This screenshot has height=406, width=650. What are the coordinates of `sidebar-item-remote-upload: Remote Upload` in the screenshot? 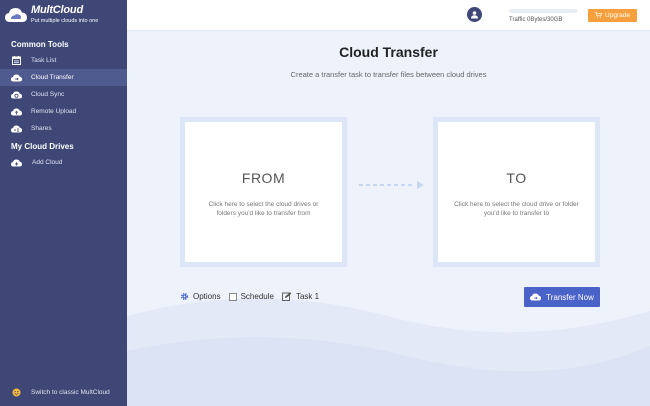 It's located at (63, 111).